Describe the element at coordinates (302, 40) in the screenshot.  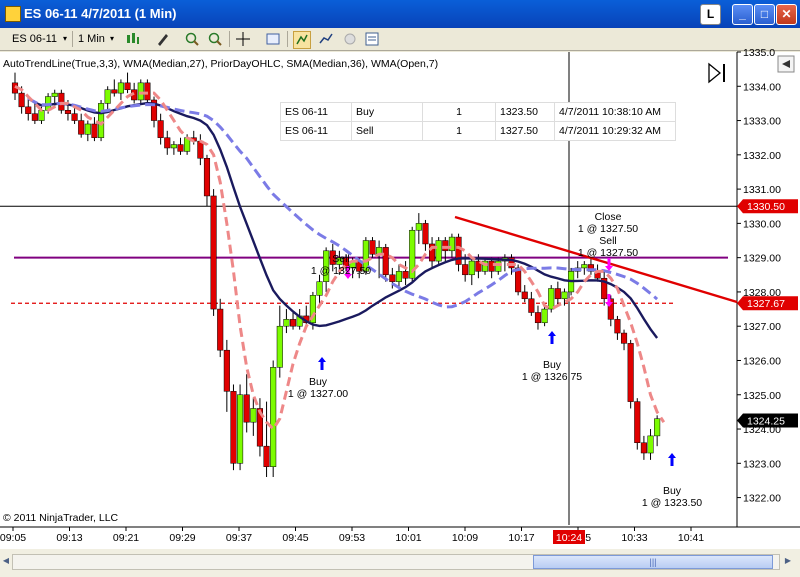
I see `strategy-icon` at that location.